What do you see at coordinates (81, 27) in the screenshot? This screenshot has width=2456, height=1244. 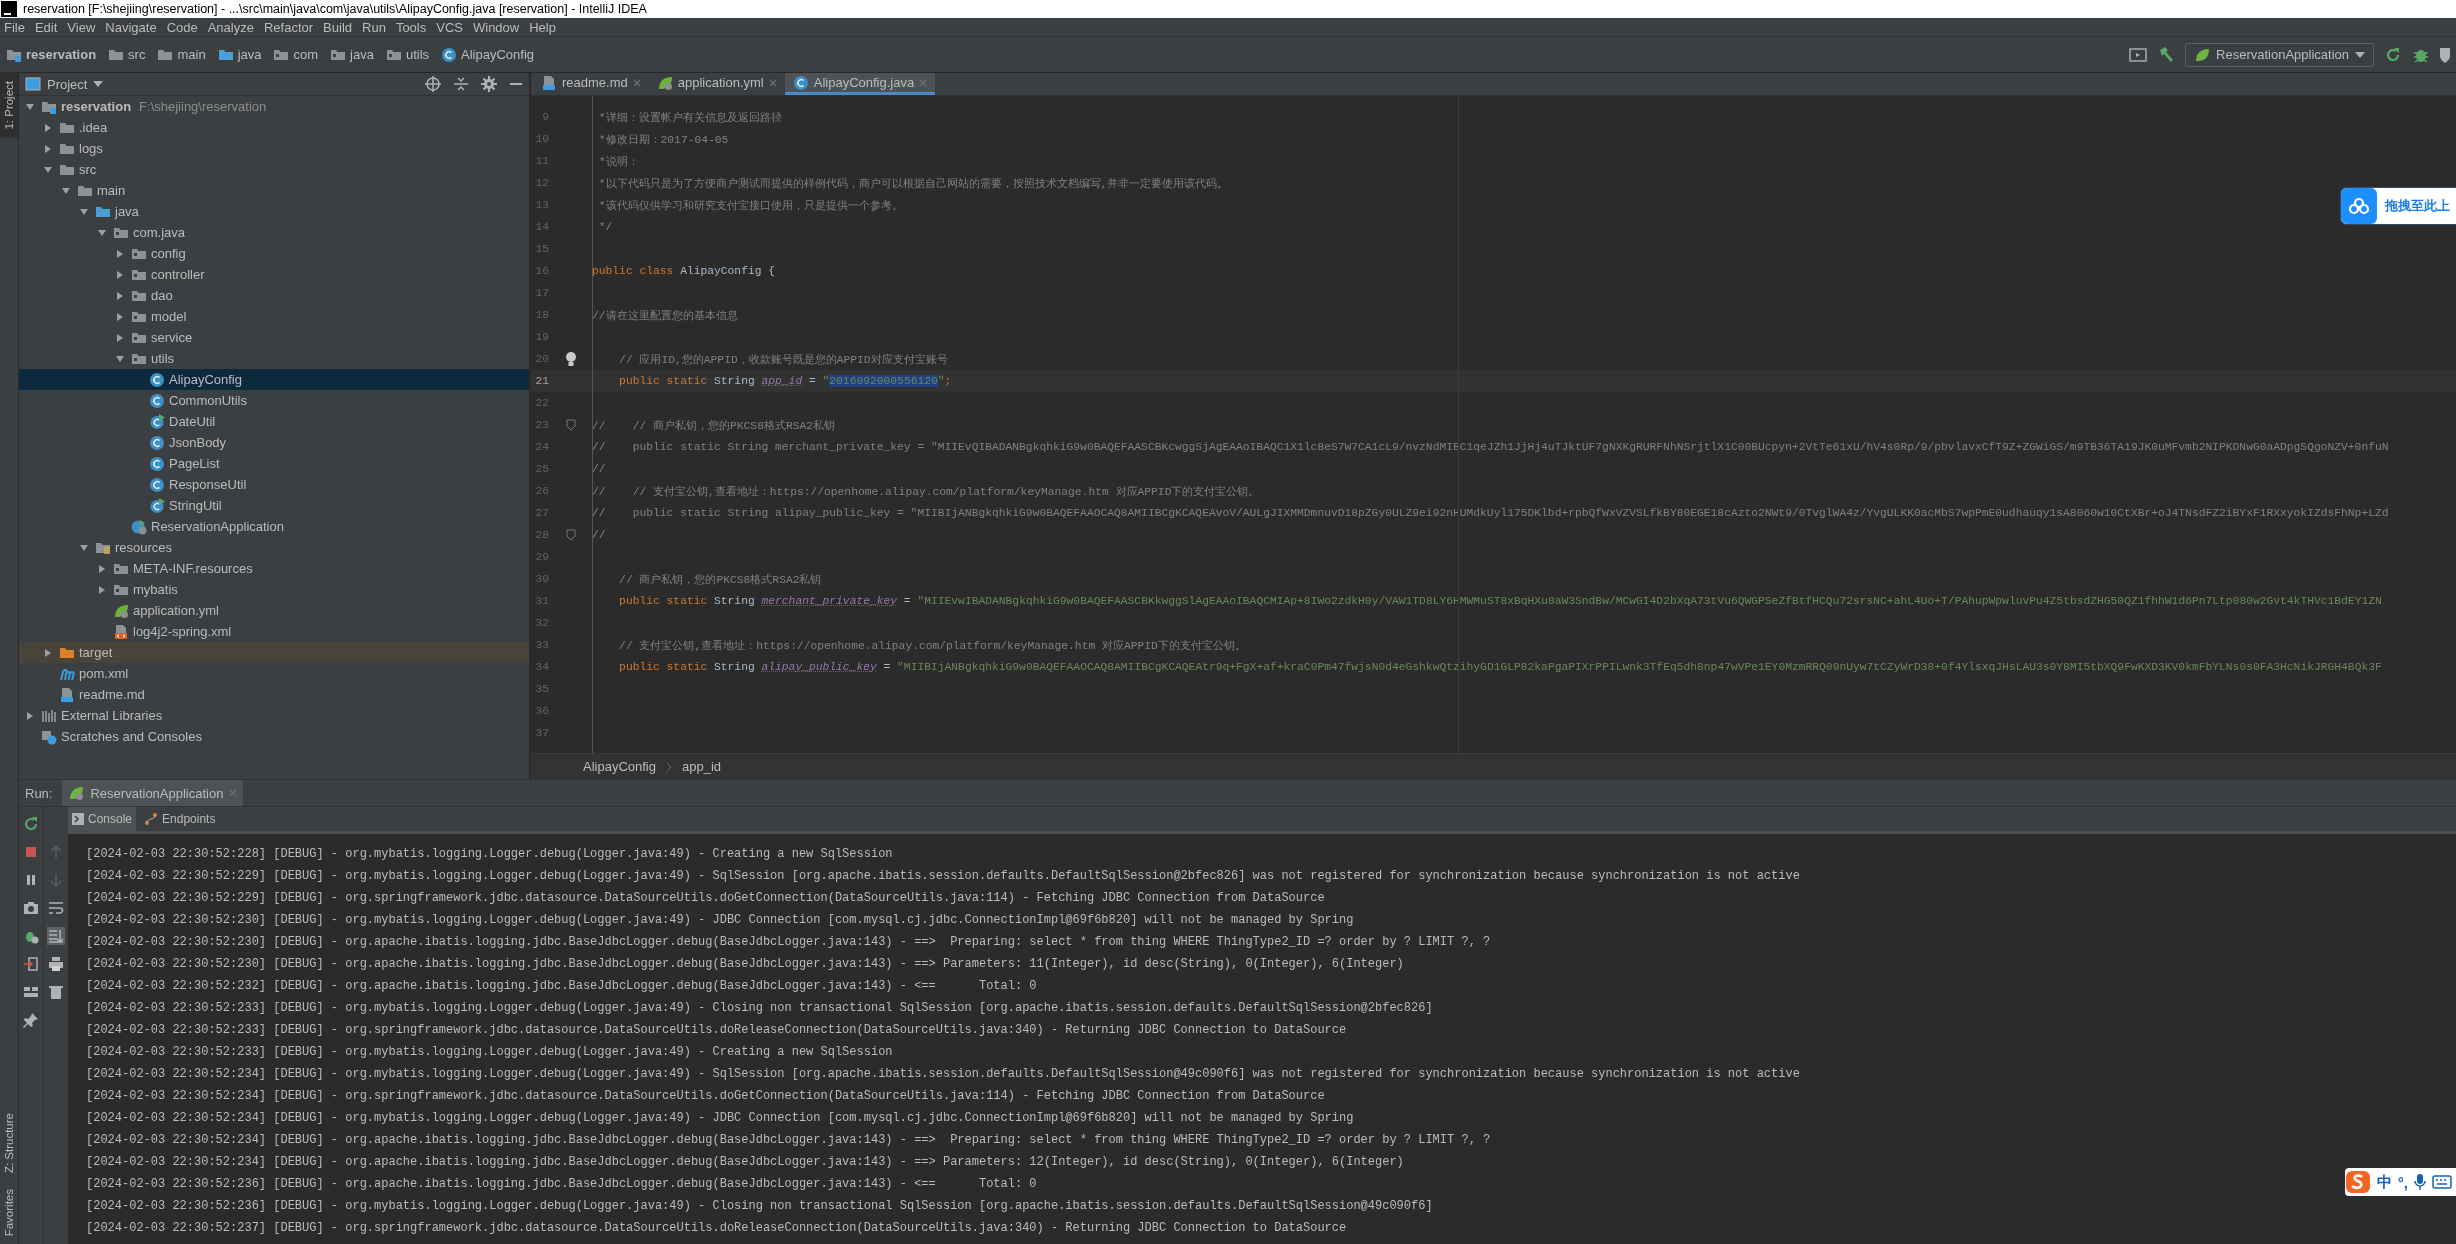 I see `menu-item: View` at bounding box center [81, 27].